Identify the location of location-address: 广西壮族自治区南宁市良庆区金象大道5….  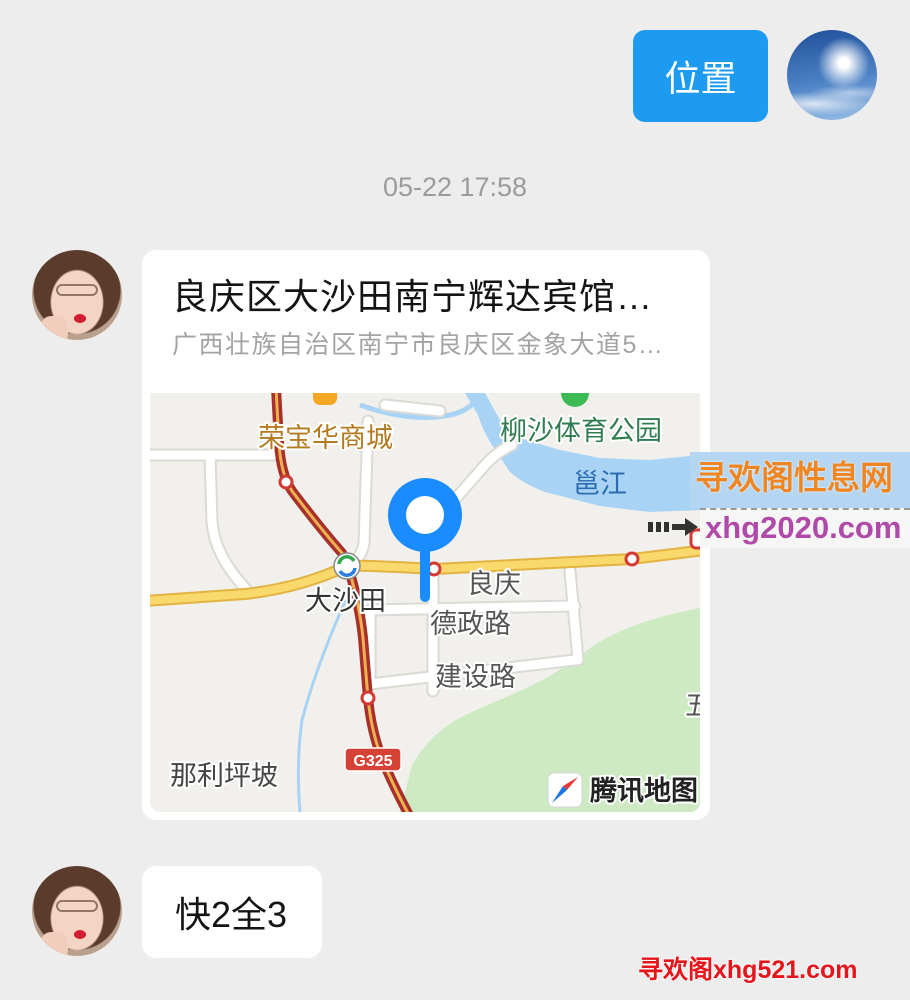
(418, 345).